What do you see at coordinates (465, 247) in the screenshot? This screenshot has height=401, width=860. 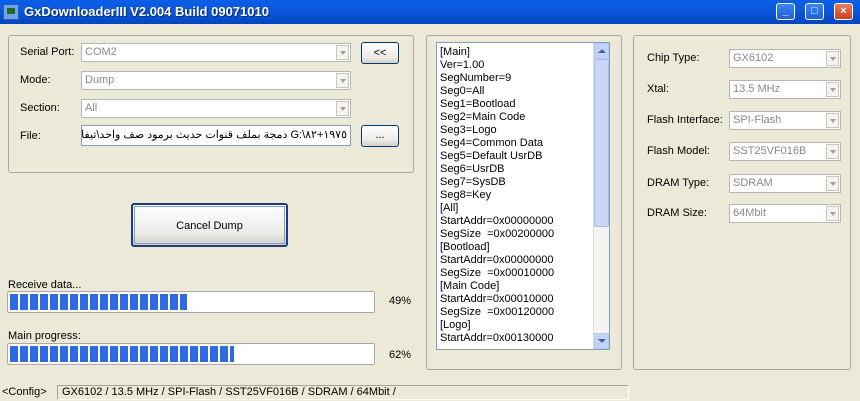 I see `log-line: [Bootload]` at bounding box center [465, 247].